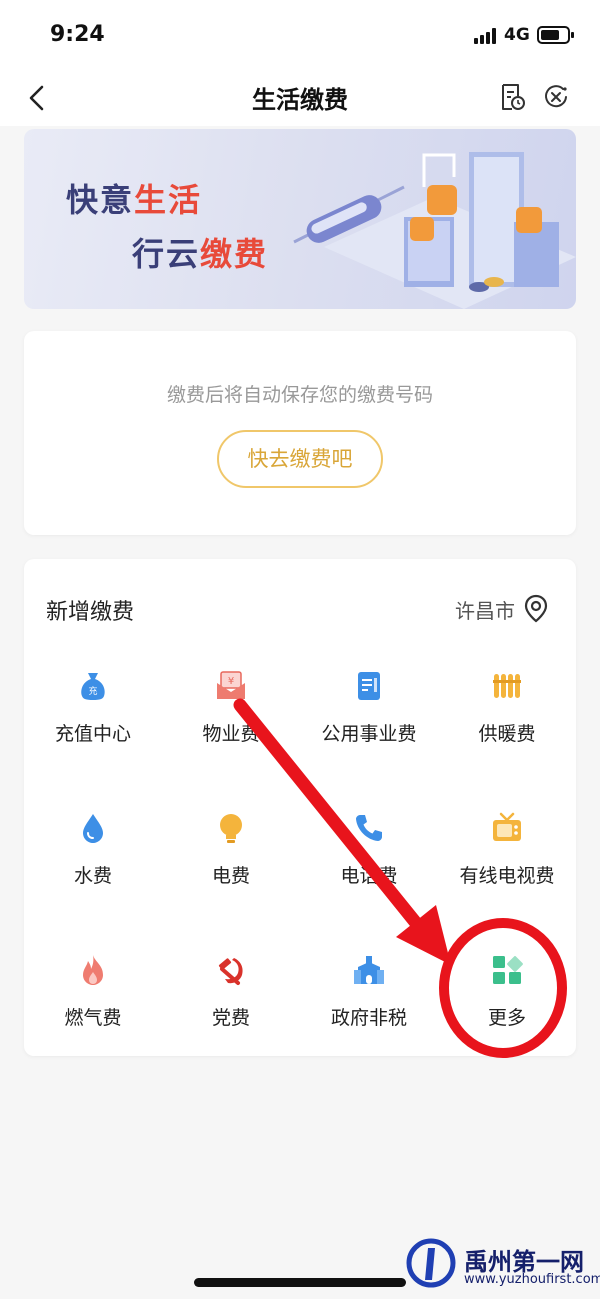 The height and width of the screenshot is (1299, 600). I want to click on category-electricity: 电费, so click(231, 866).